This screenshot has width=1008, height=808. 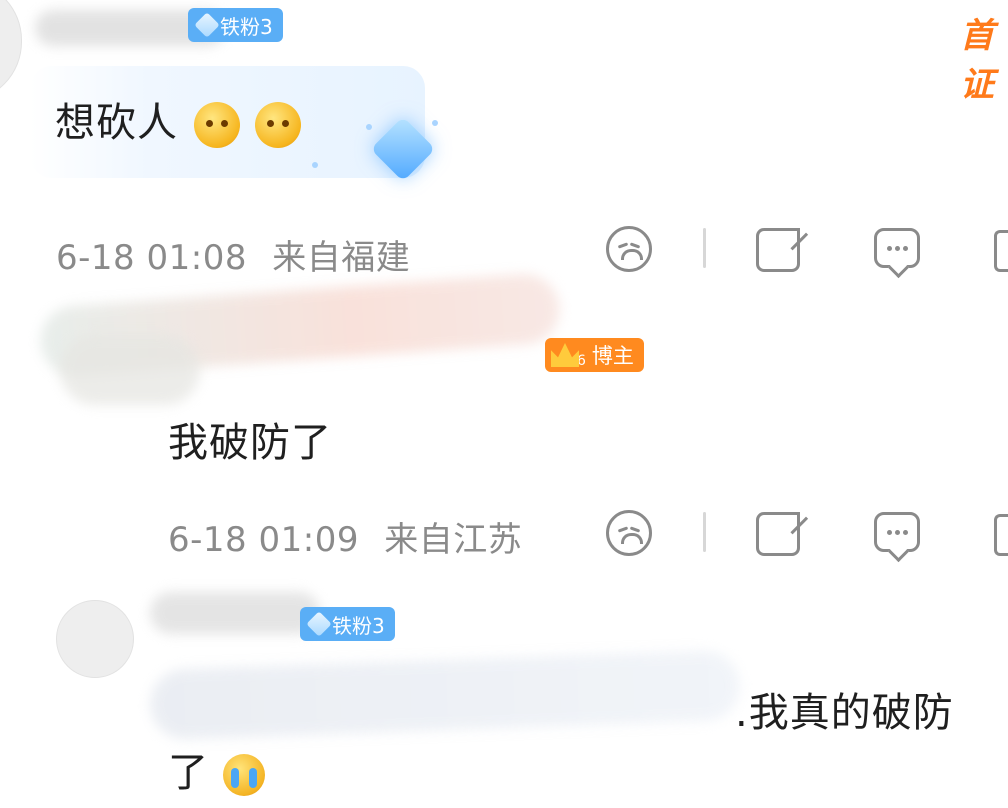 What do you see at coordinates (844, 713) in the screenshot?
I see `comment-text: .我真的破防` at bounding box center [844, 713].